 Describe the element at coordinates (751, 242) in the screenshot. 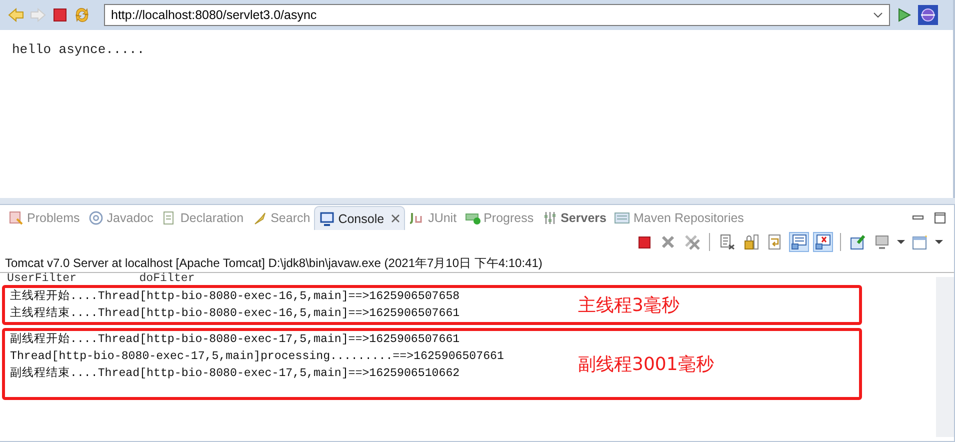

I see `padlock-icon` at that location.